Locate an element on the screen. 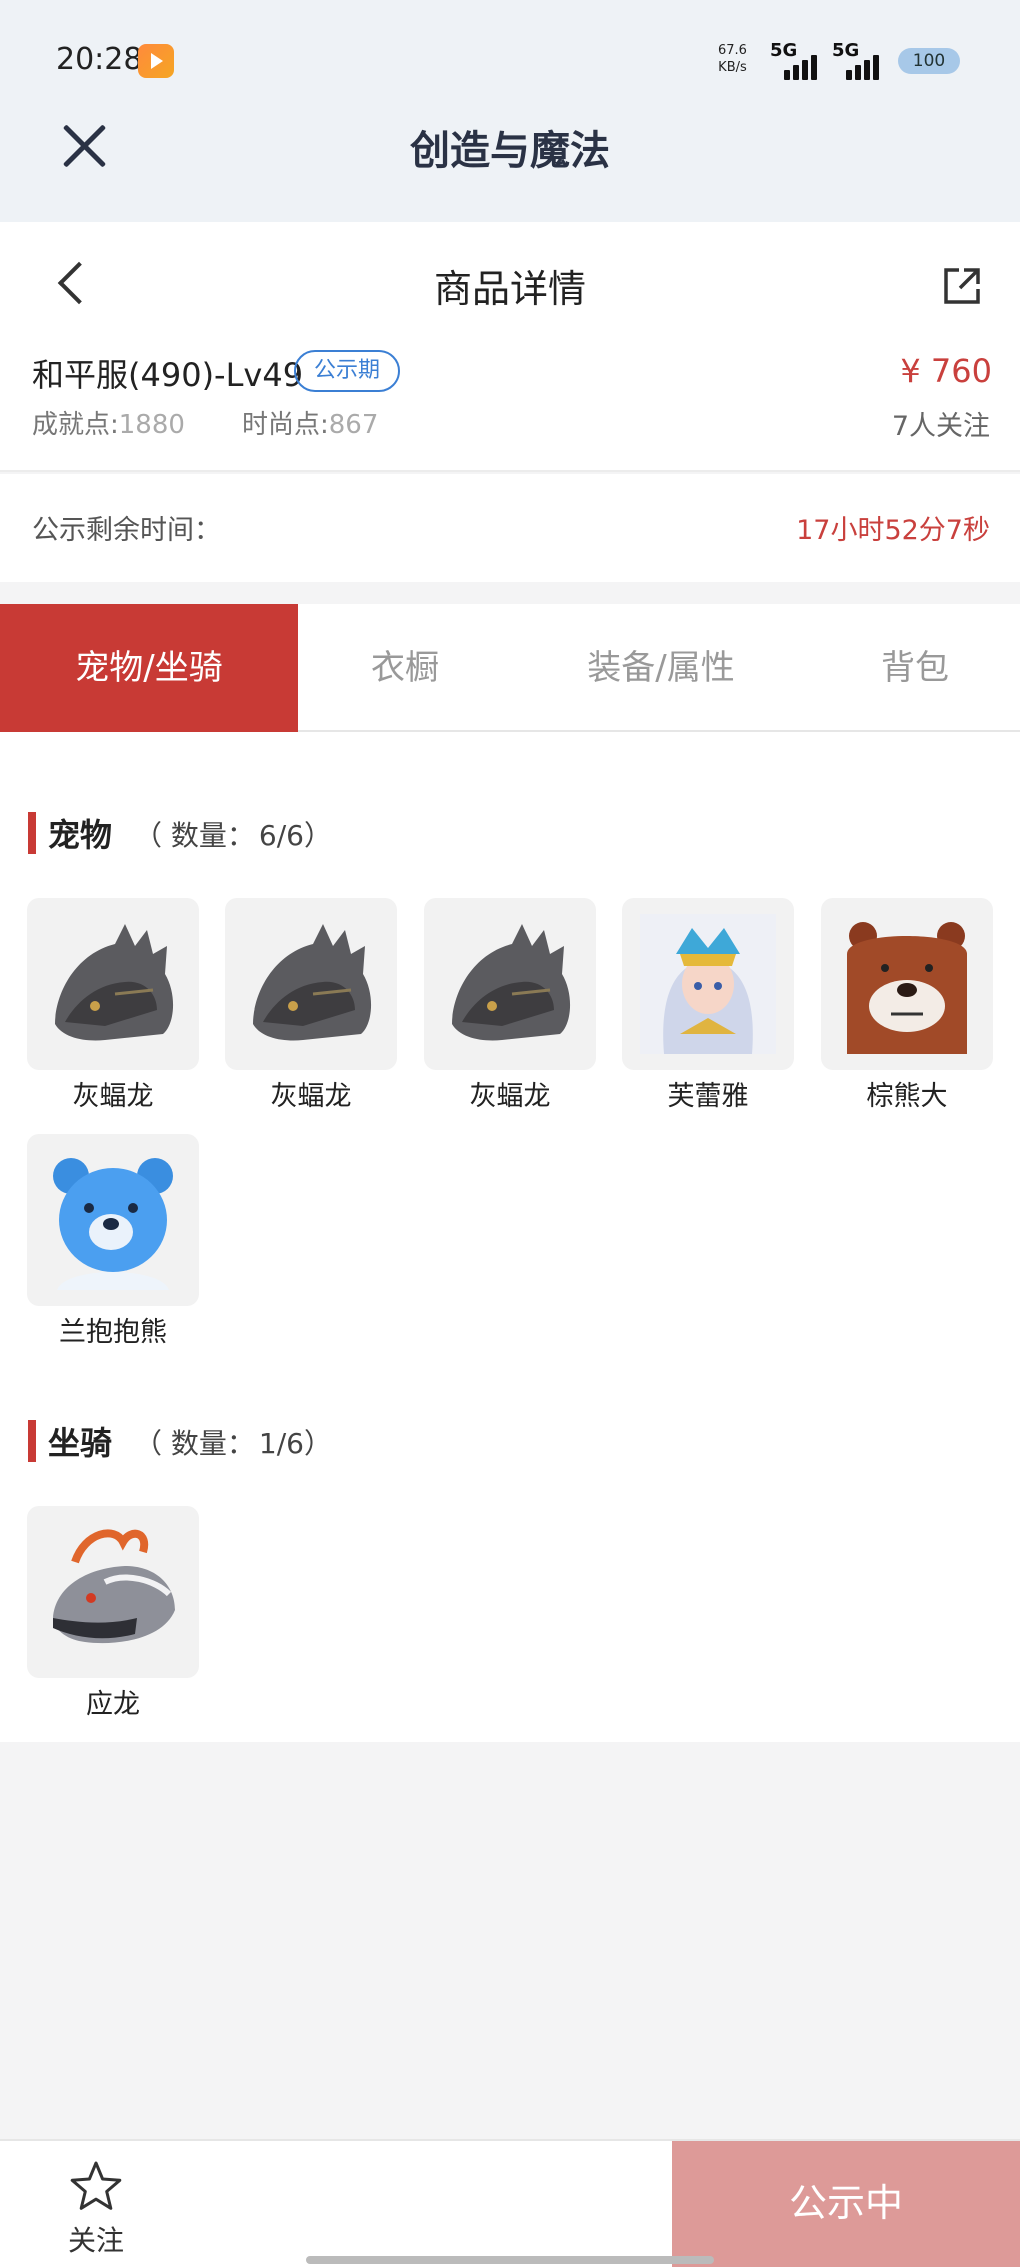 Image resolution: width=1020 pixels, height=2267 pixels. pet-name: 兰抱抱熊 is located at coordinates (113, 1332).